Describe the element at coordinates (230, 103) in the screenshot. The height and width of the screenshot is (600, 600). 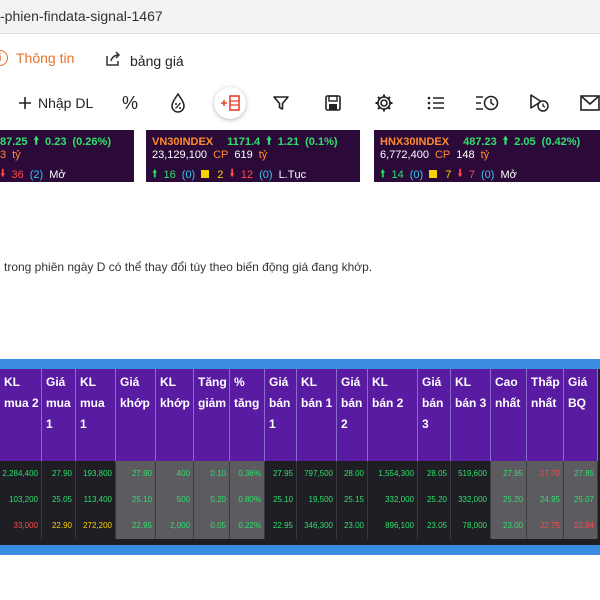
I see `add-column-button` at that location.